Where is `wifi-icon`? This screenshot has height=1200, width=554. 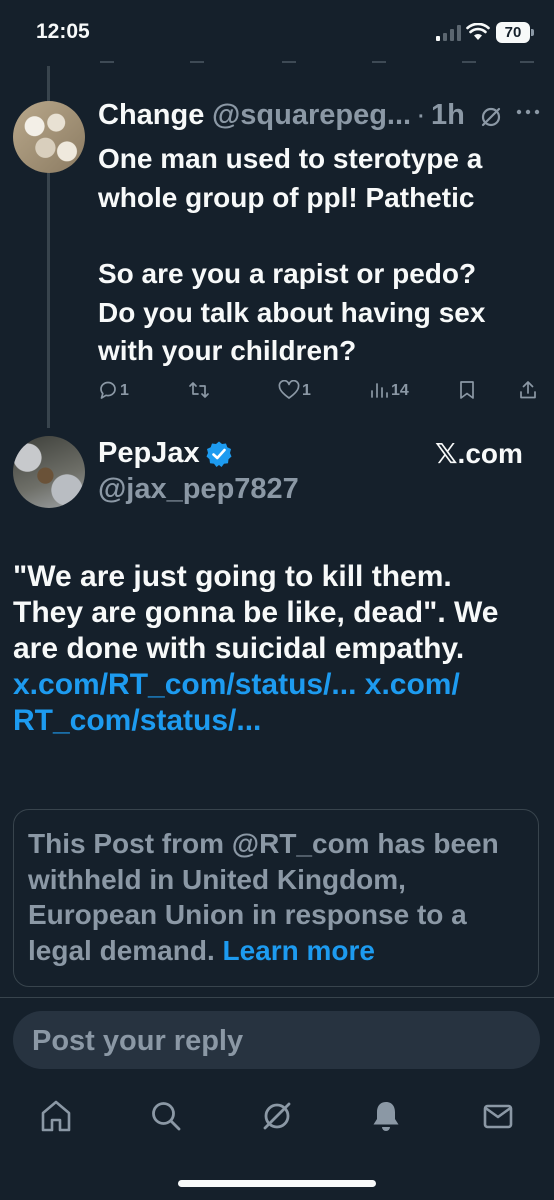
wifi-icon is located at coordinates (478, 31).